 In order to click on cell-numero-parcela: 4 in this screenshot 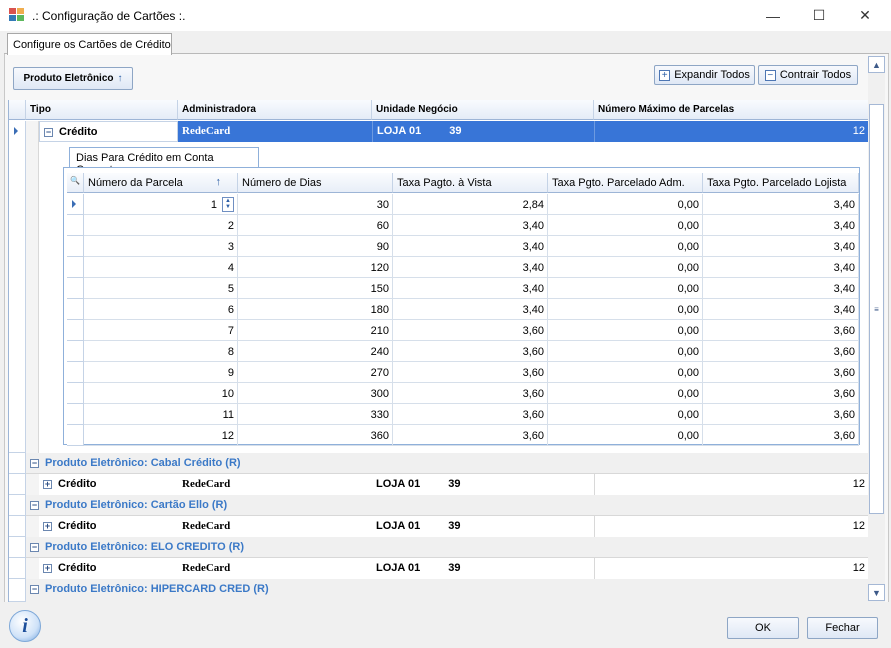, I will do `click(161, 267)`.